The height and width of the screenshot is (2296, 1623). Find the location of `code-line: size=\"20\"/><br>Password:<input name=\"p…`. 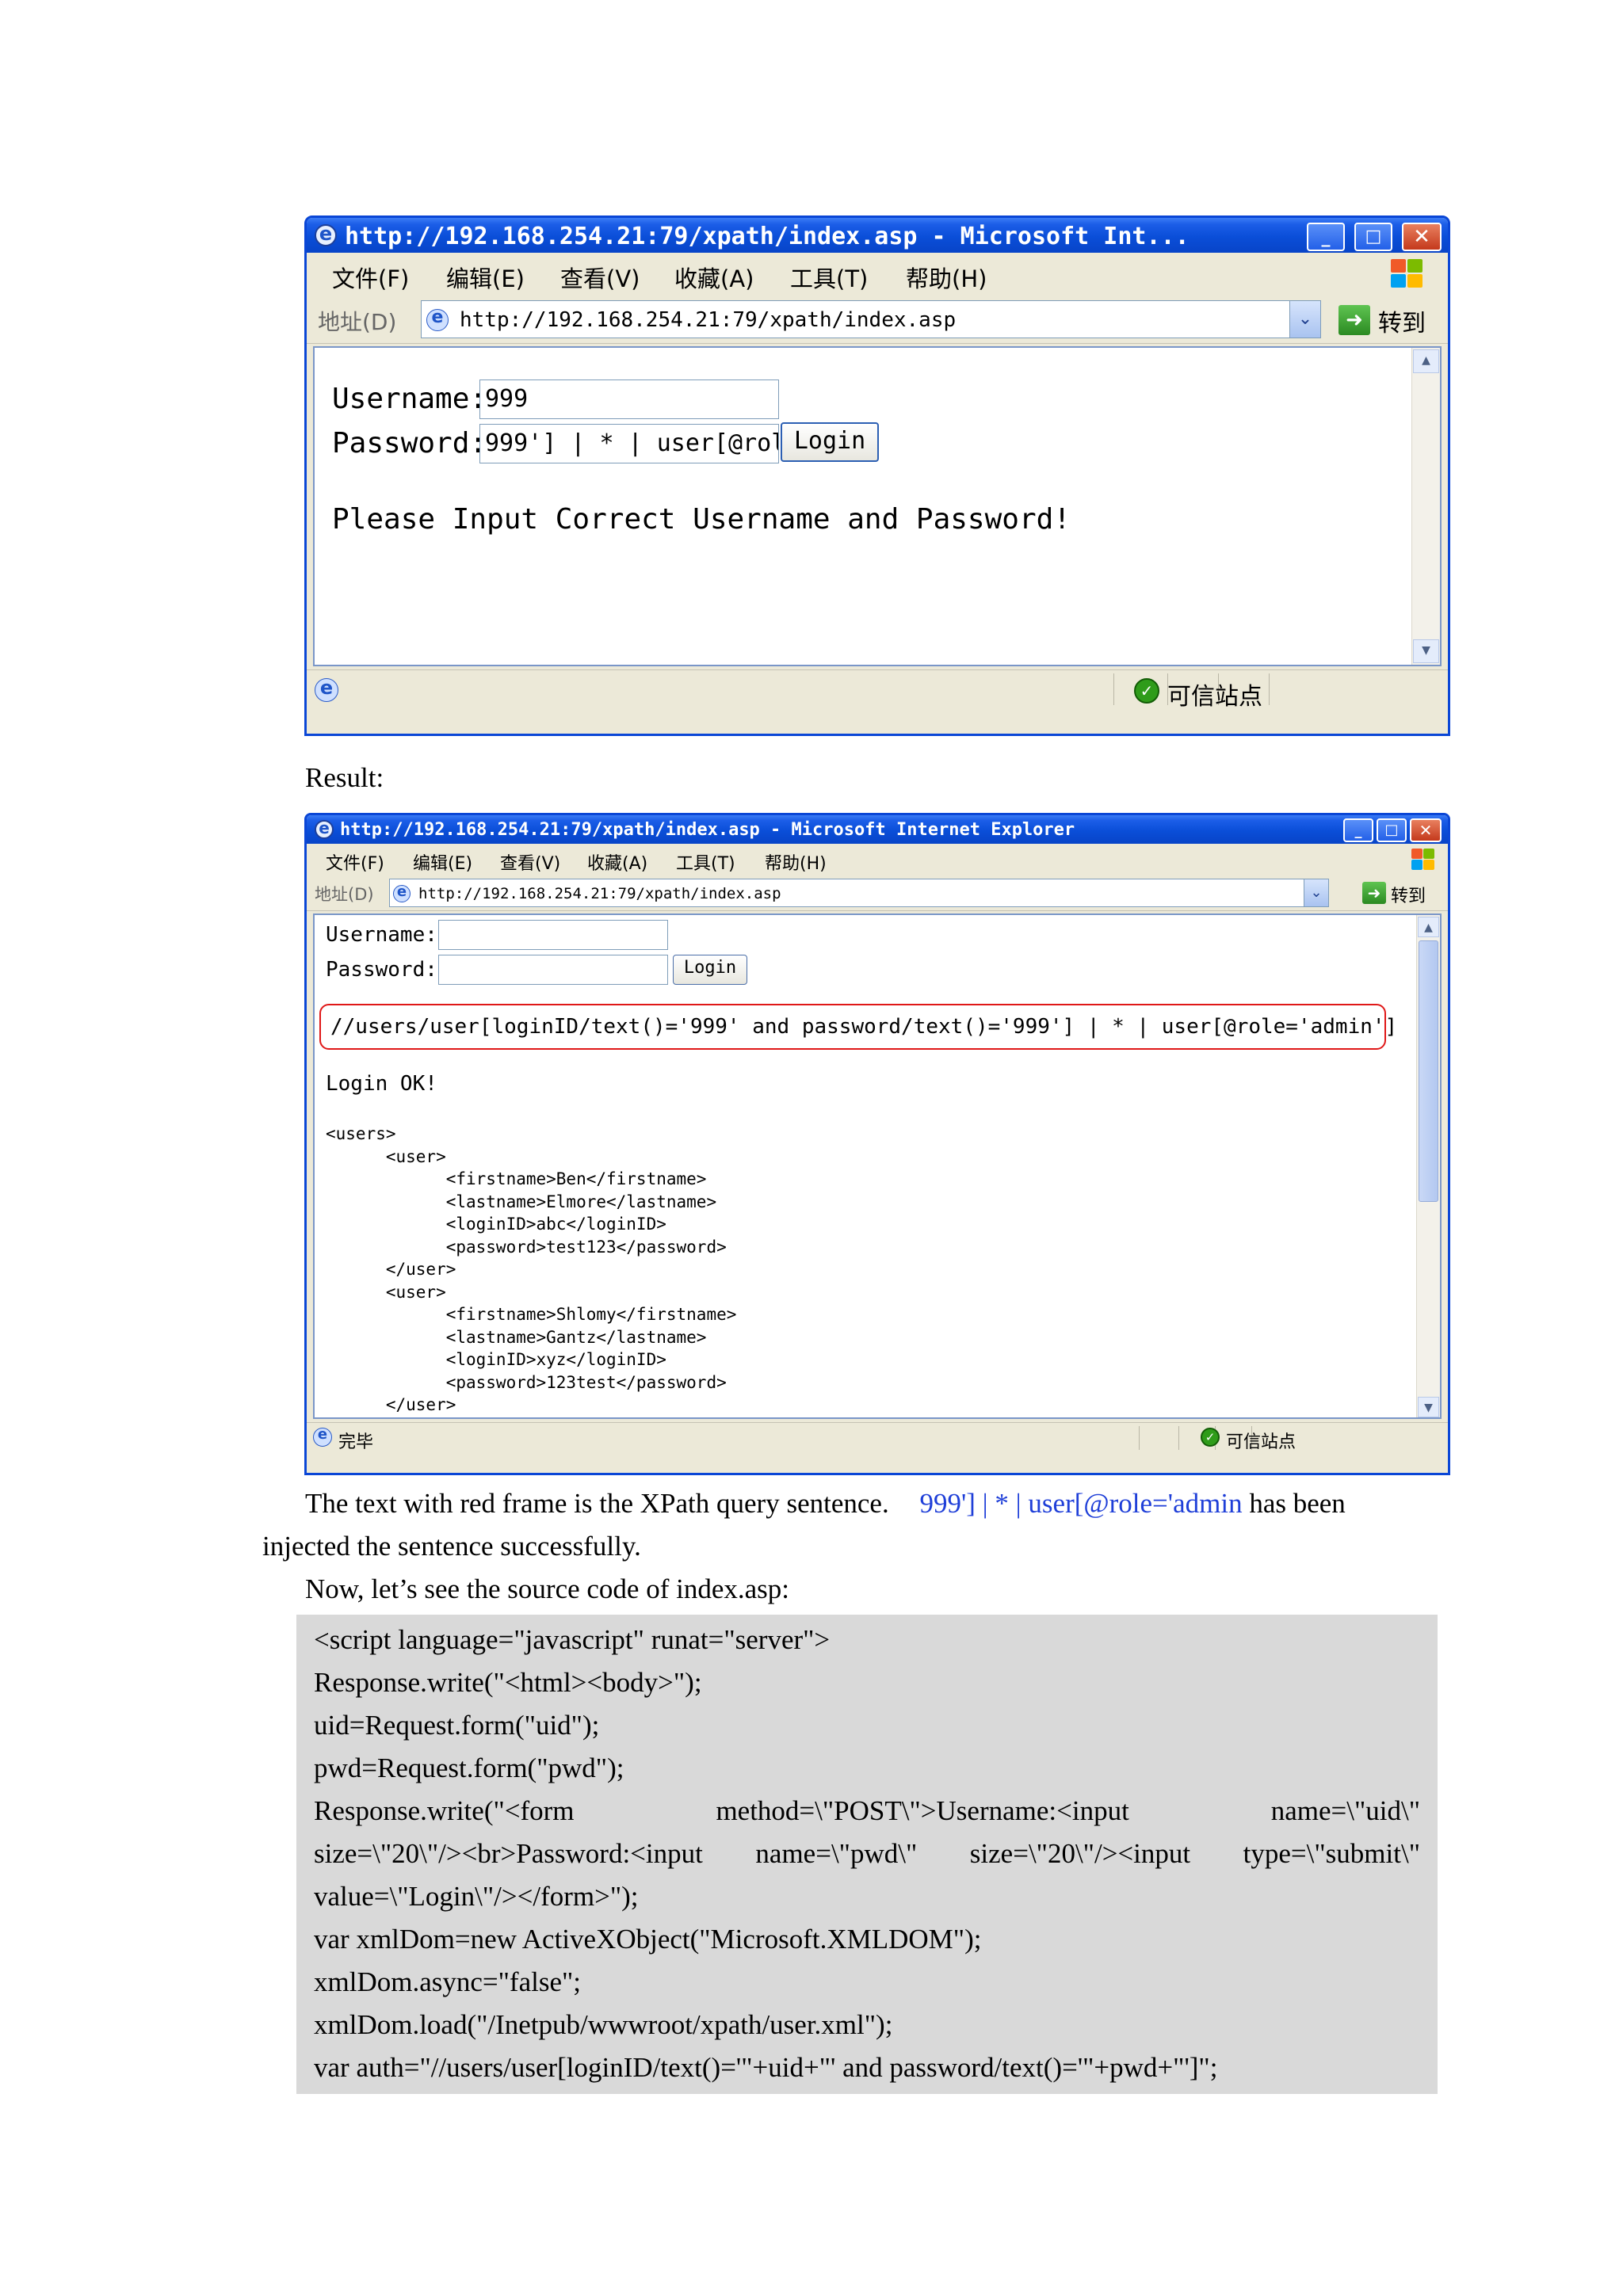

code-line: size=\"20\"/><br>Password:<input name=\"p… is located at coordinates (867, 1854).